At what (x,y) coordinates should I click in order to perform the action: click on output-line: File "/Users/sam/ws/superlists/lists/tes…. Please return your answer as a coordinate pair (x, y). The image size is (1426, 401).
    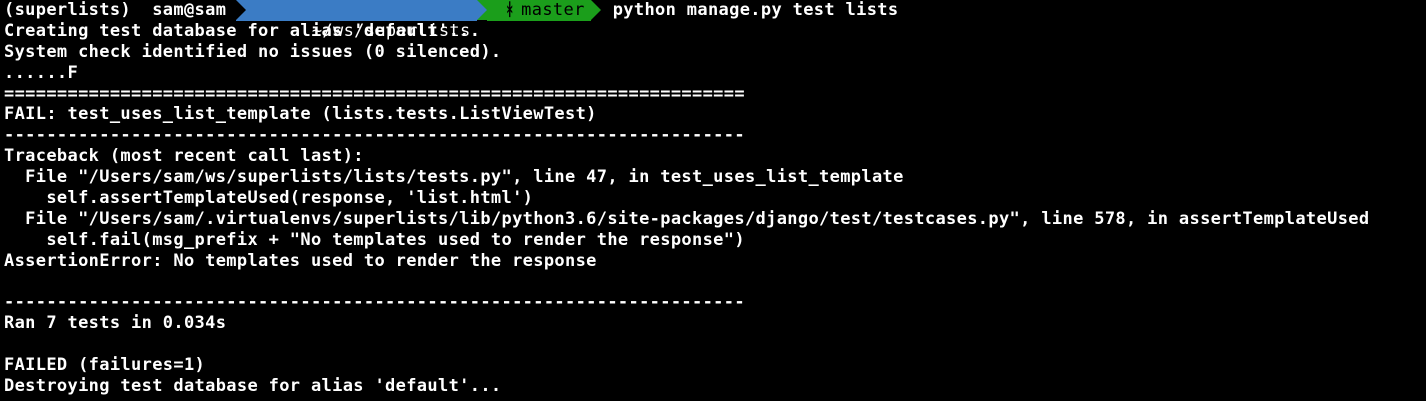
    Looking at the image, I should click on (454, 177).